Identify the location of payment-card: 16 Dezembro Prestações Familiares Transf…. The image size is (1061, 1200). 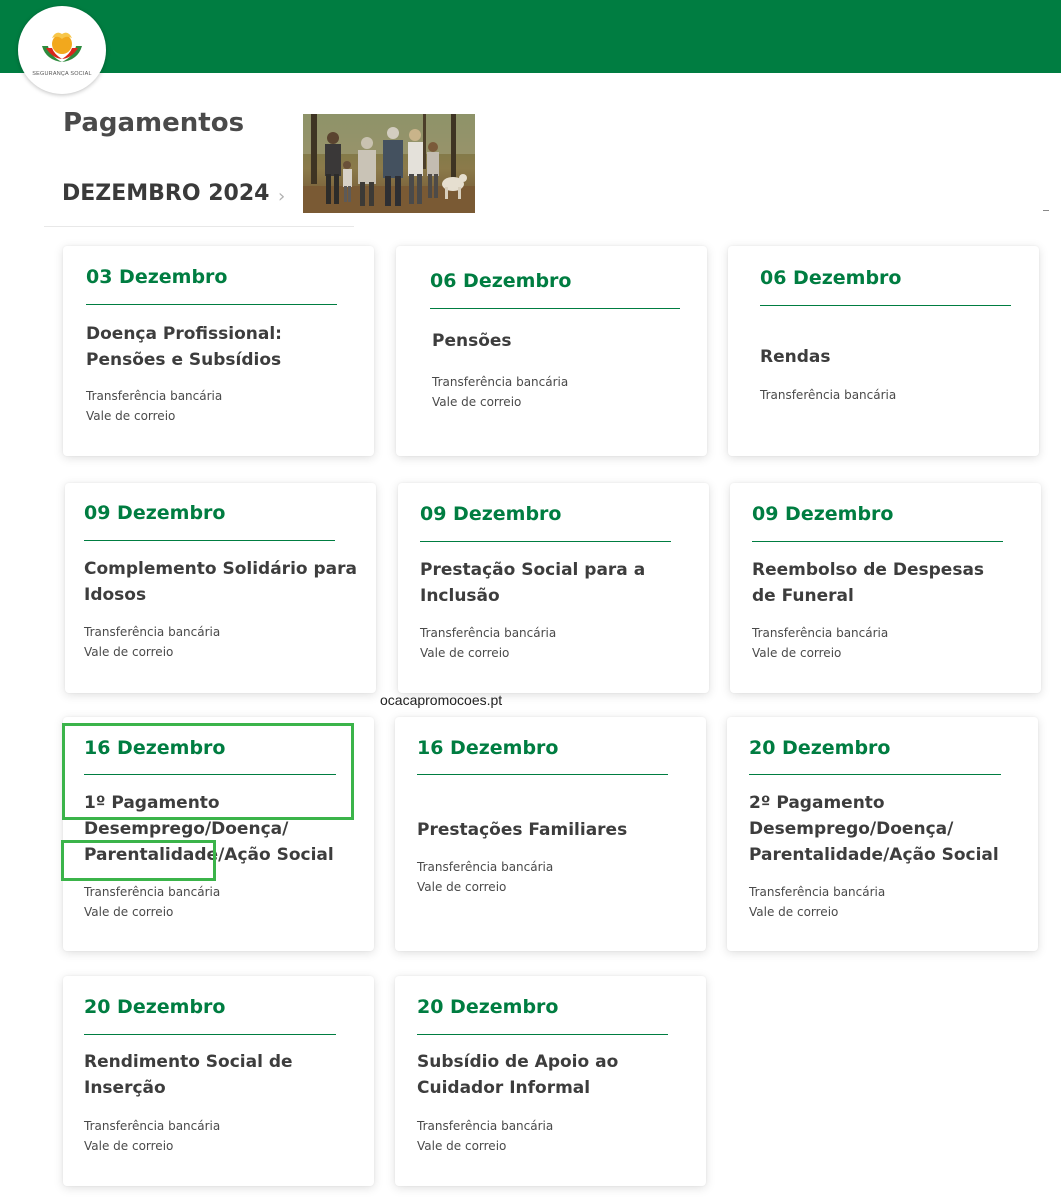
(550, 834).